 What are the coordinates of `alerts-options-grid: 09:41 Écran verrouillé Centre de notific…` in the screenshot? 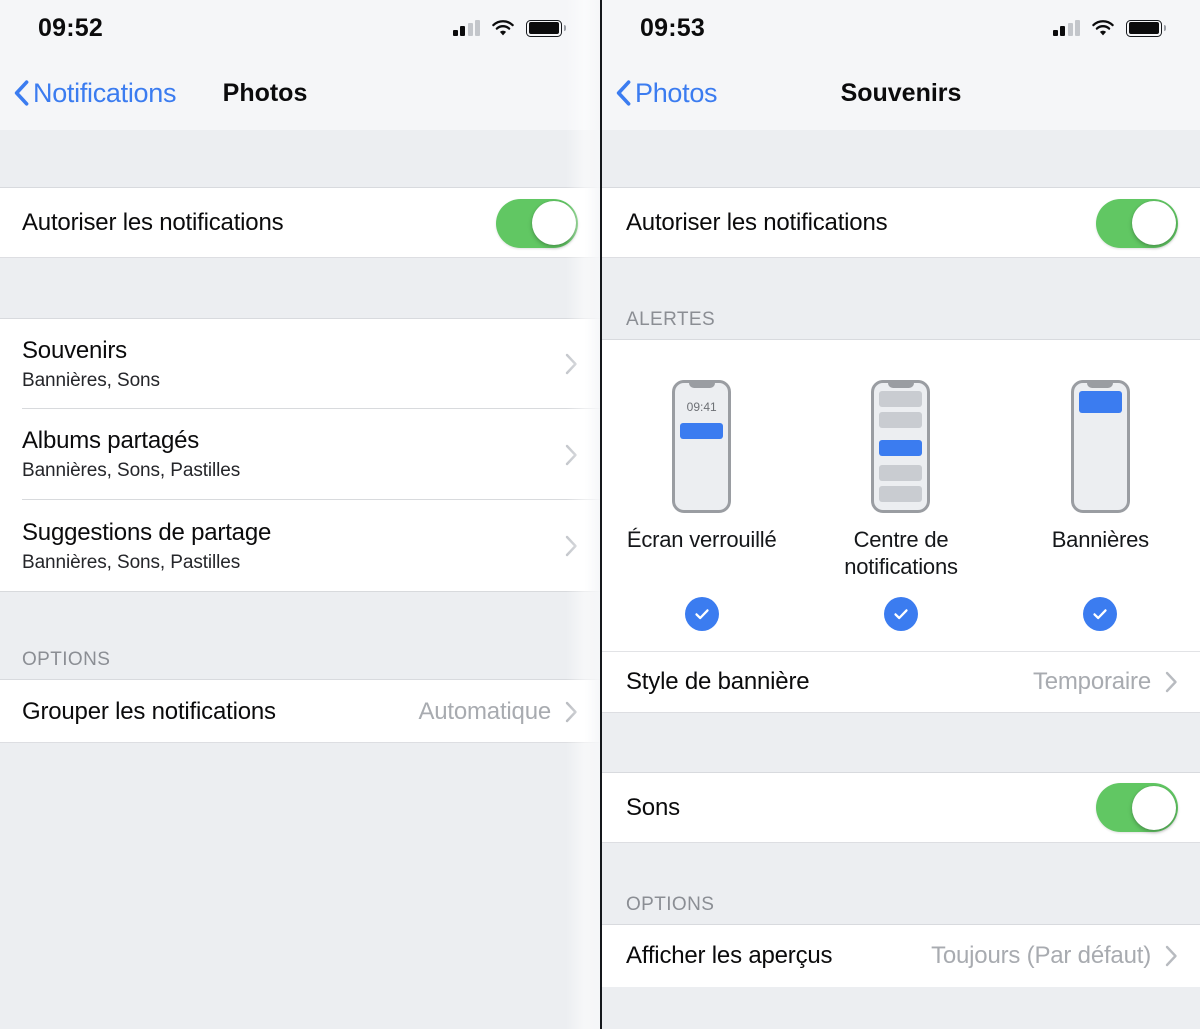 It's located at (901, 480).